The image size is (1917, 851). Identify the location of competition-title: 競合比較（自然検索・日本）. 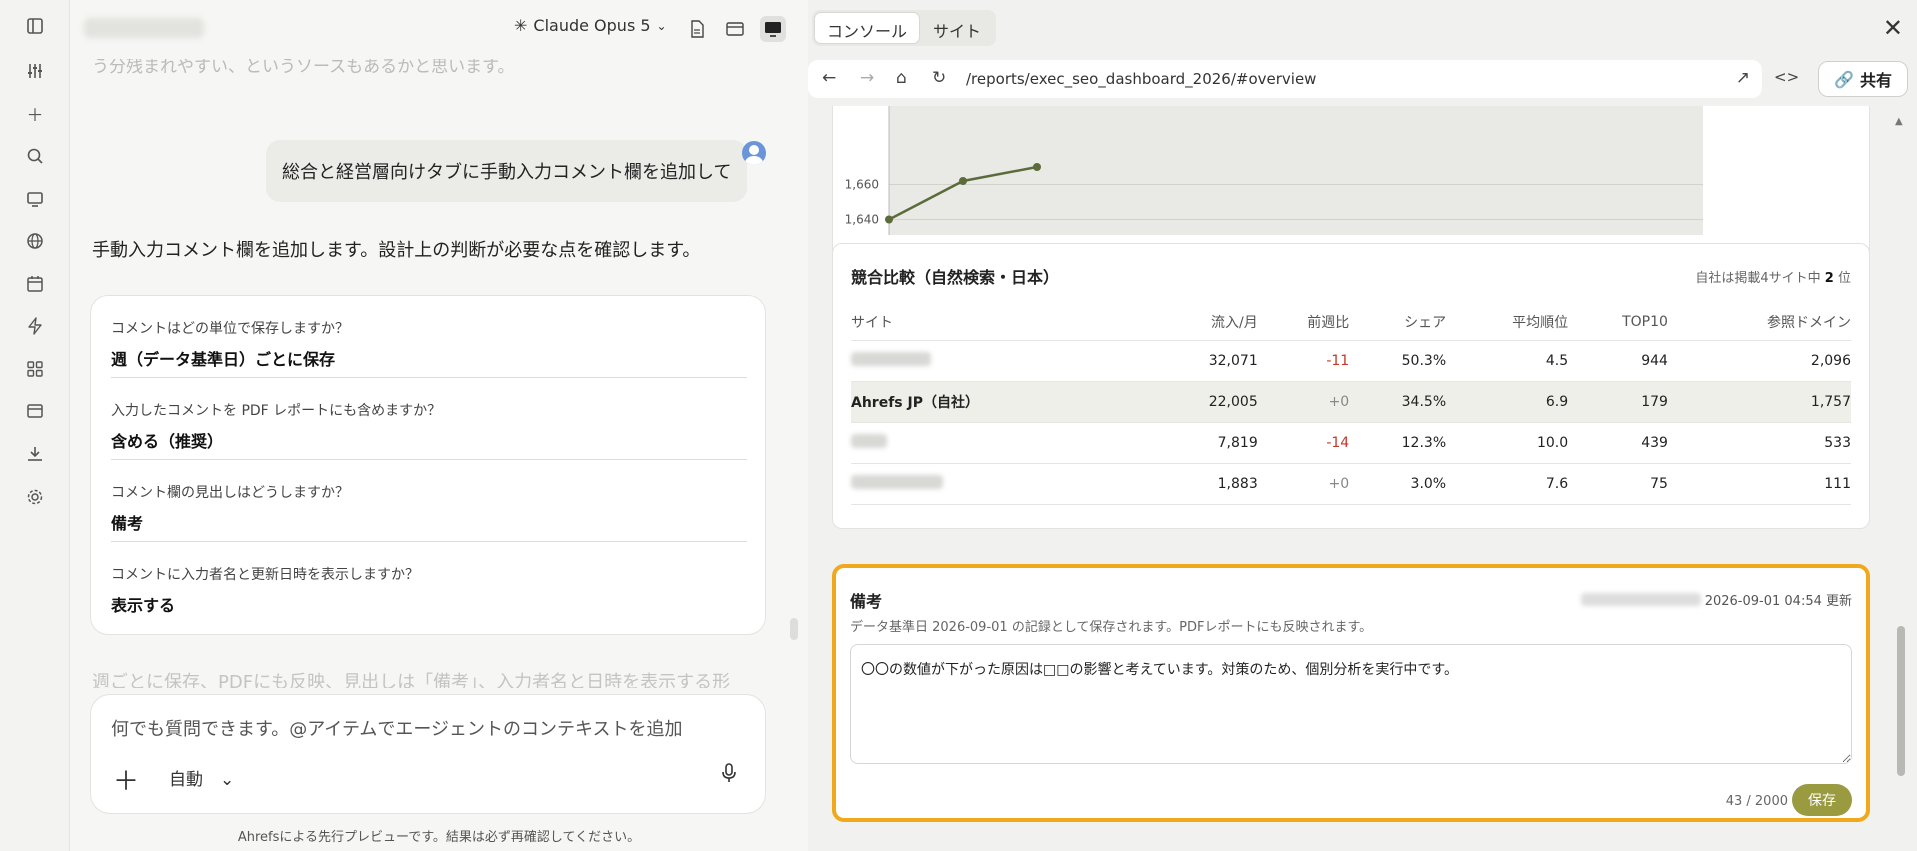
(955, 277).